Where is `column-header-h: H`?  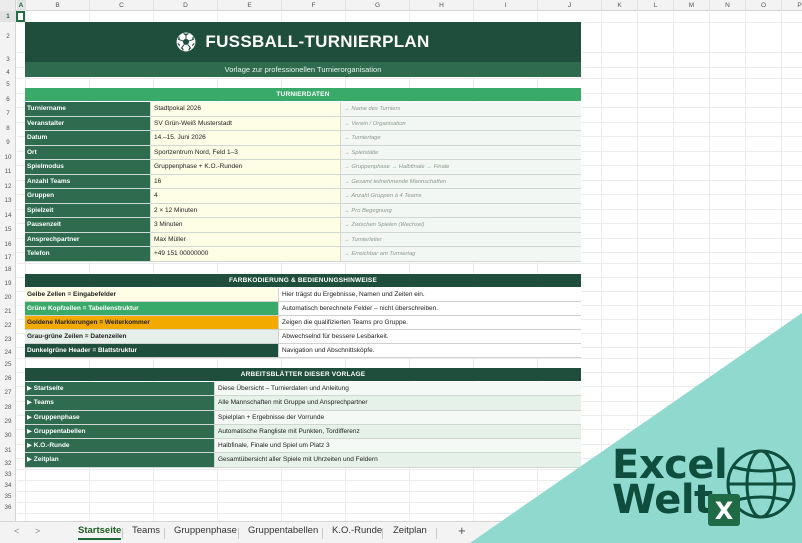
column-header-h: H is located at coordinates (442, 5).